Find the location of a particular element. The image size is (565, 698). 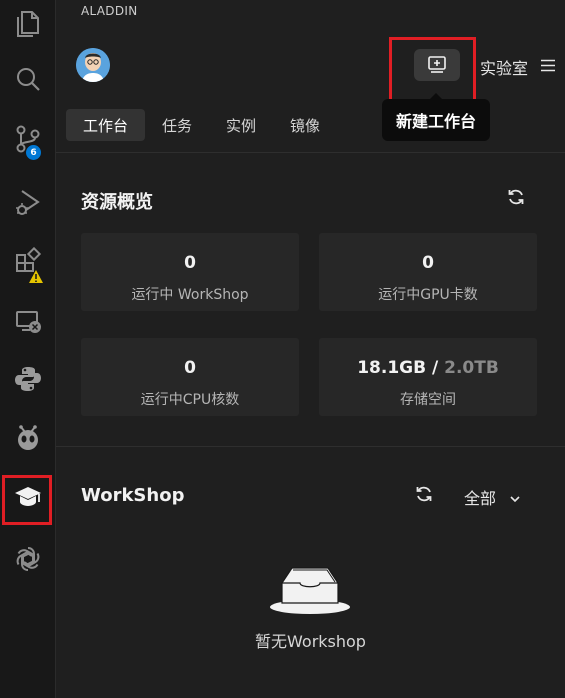

chevron-down-icon is located at coordinates (515, 497).